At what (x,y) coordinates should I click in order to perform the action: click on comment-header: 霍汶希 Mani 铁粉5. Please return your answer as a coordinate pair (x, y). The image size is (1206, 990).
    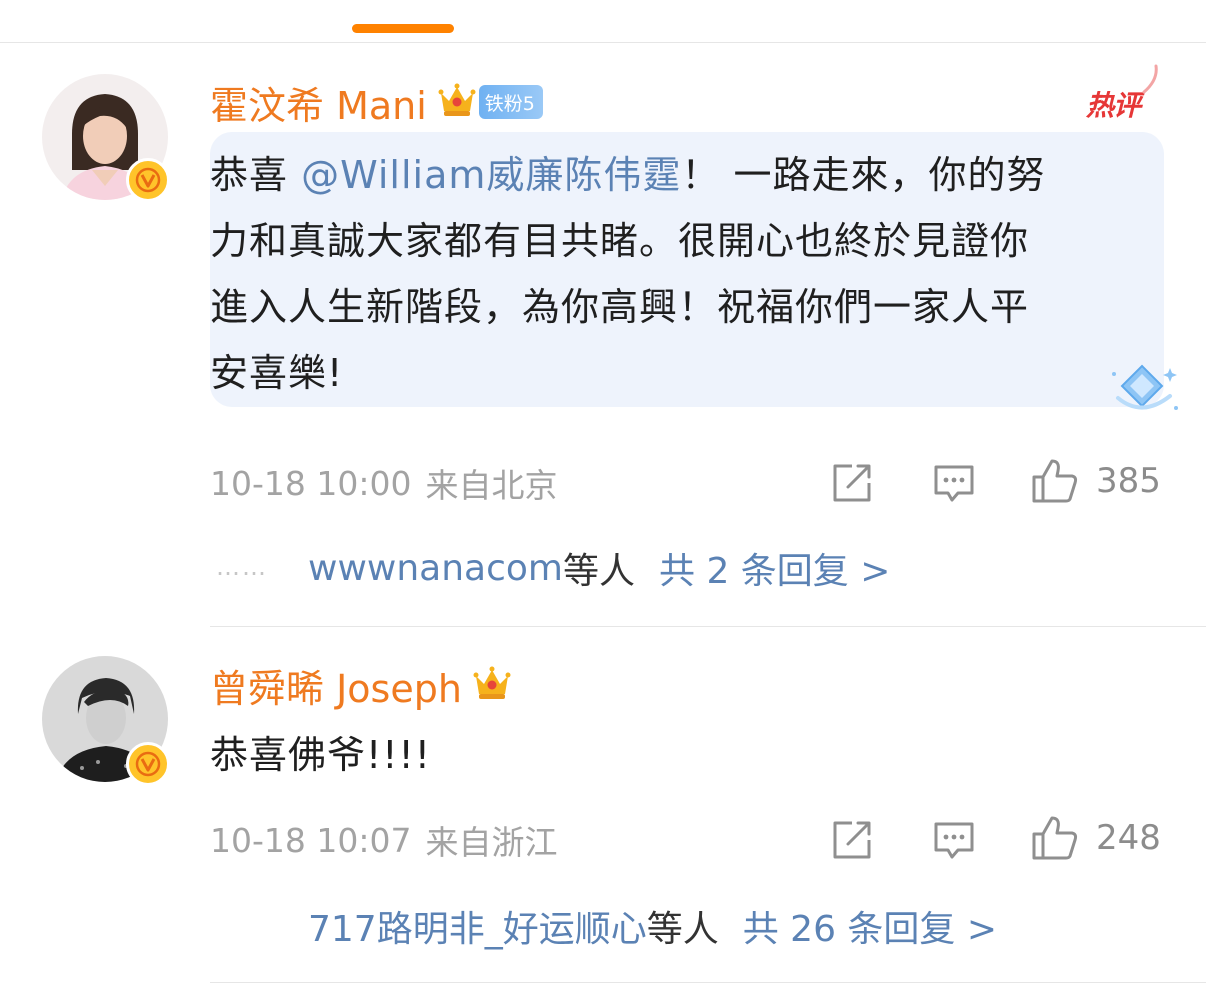
    Looking at the image, I should click on (376, 102).